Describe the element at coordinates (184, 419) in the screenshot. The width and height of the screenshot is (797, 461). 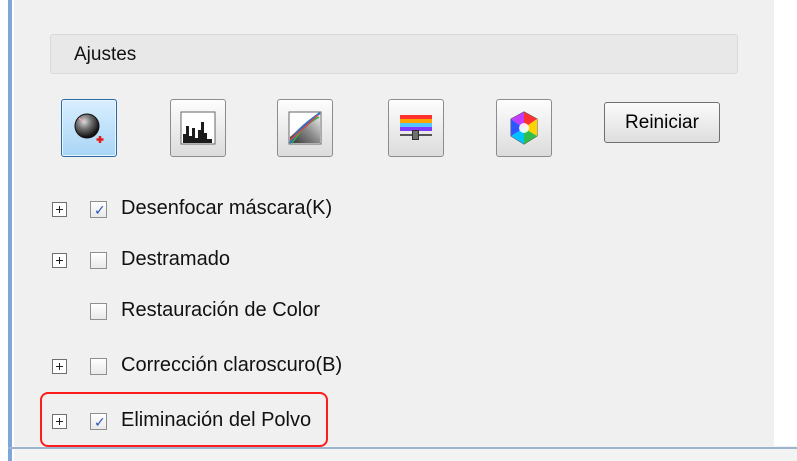
I see `dust-removal-highlight` at that location.